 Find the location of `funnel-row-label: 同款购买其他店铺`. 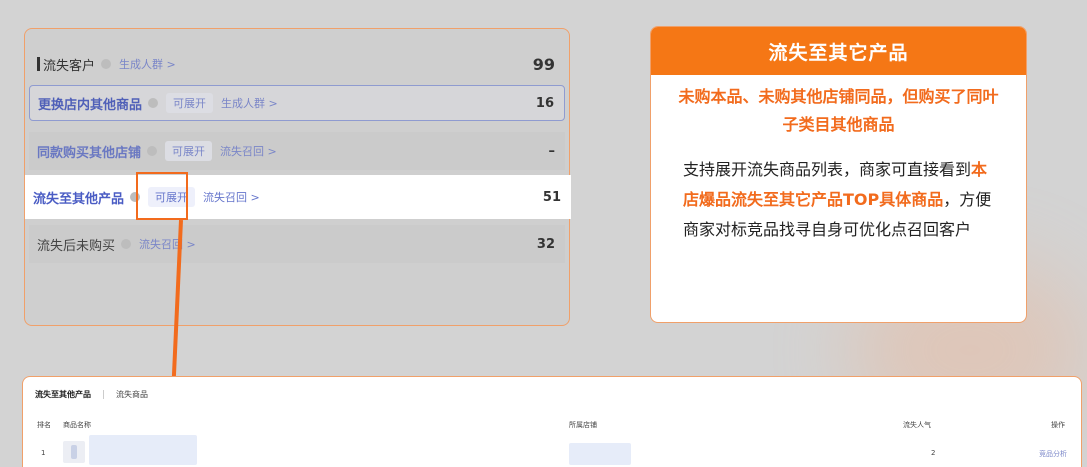

funnel-row-label: 同款购买其他店铺 is located at coordinates (89, 153).